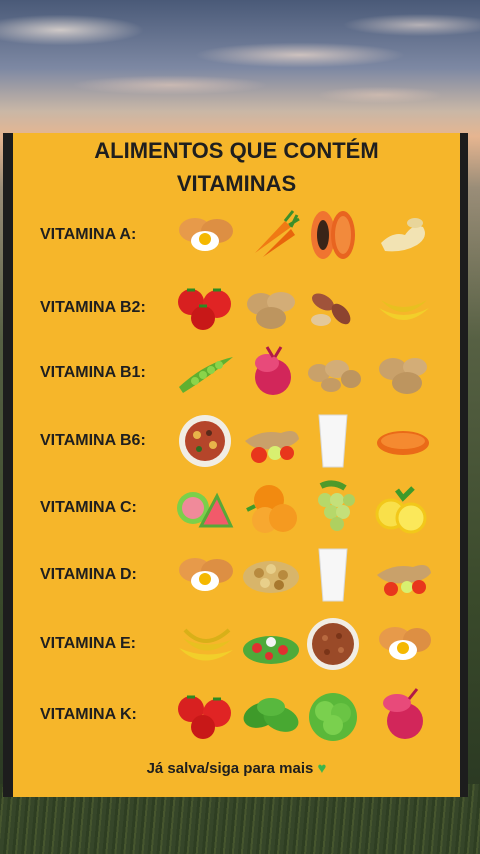 Image resolution: width=480 pixels, height=854 pixels. What do you see at coordinates (333, 235) in the screenshot?
I see `papaya-icon` at bounding box center [333, 235].